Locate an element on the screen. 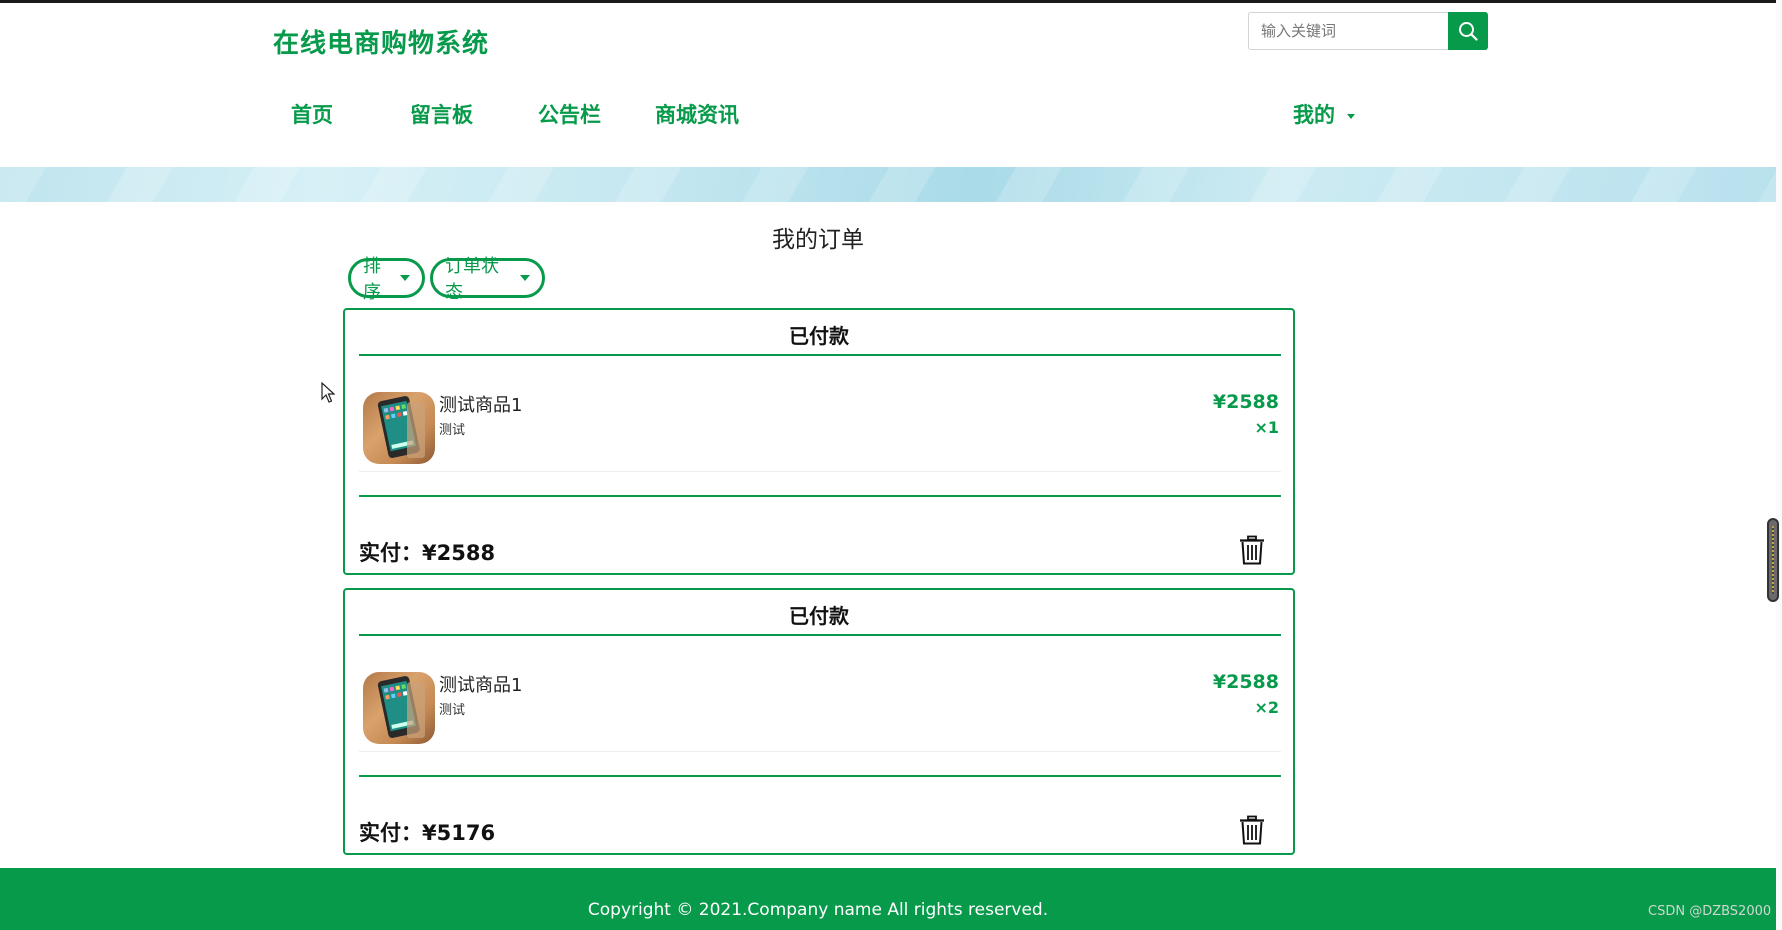 This screenshot has width=1782, height=930. user-menu-label: 我的 is located at coordinates (1314, 115).